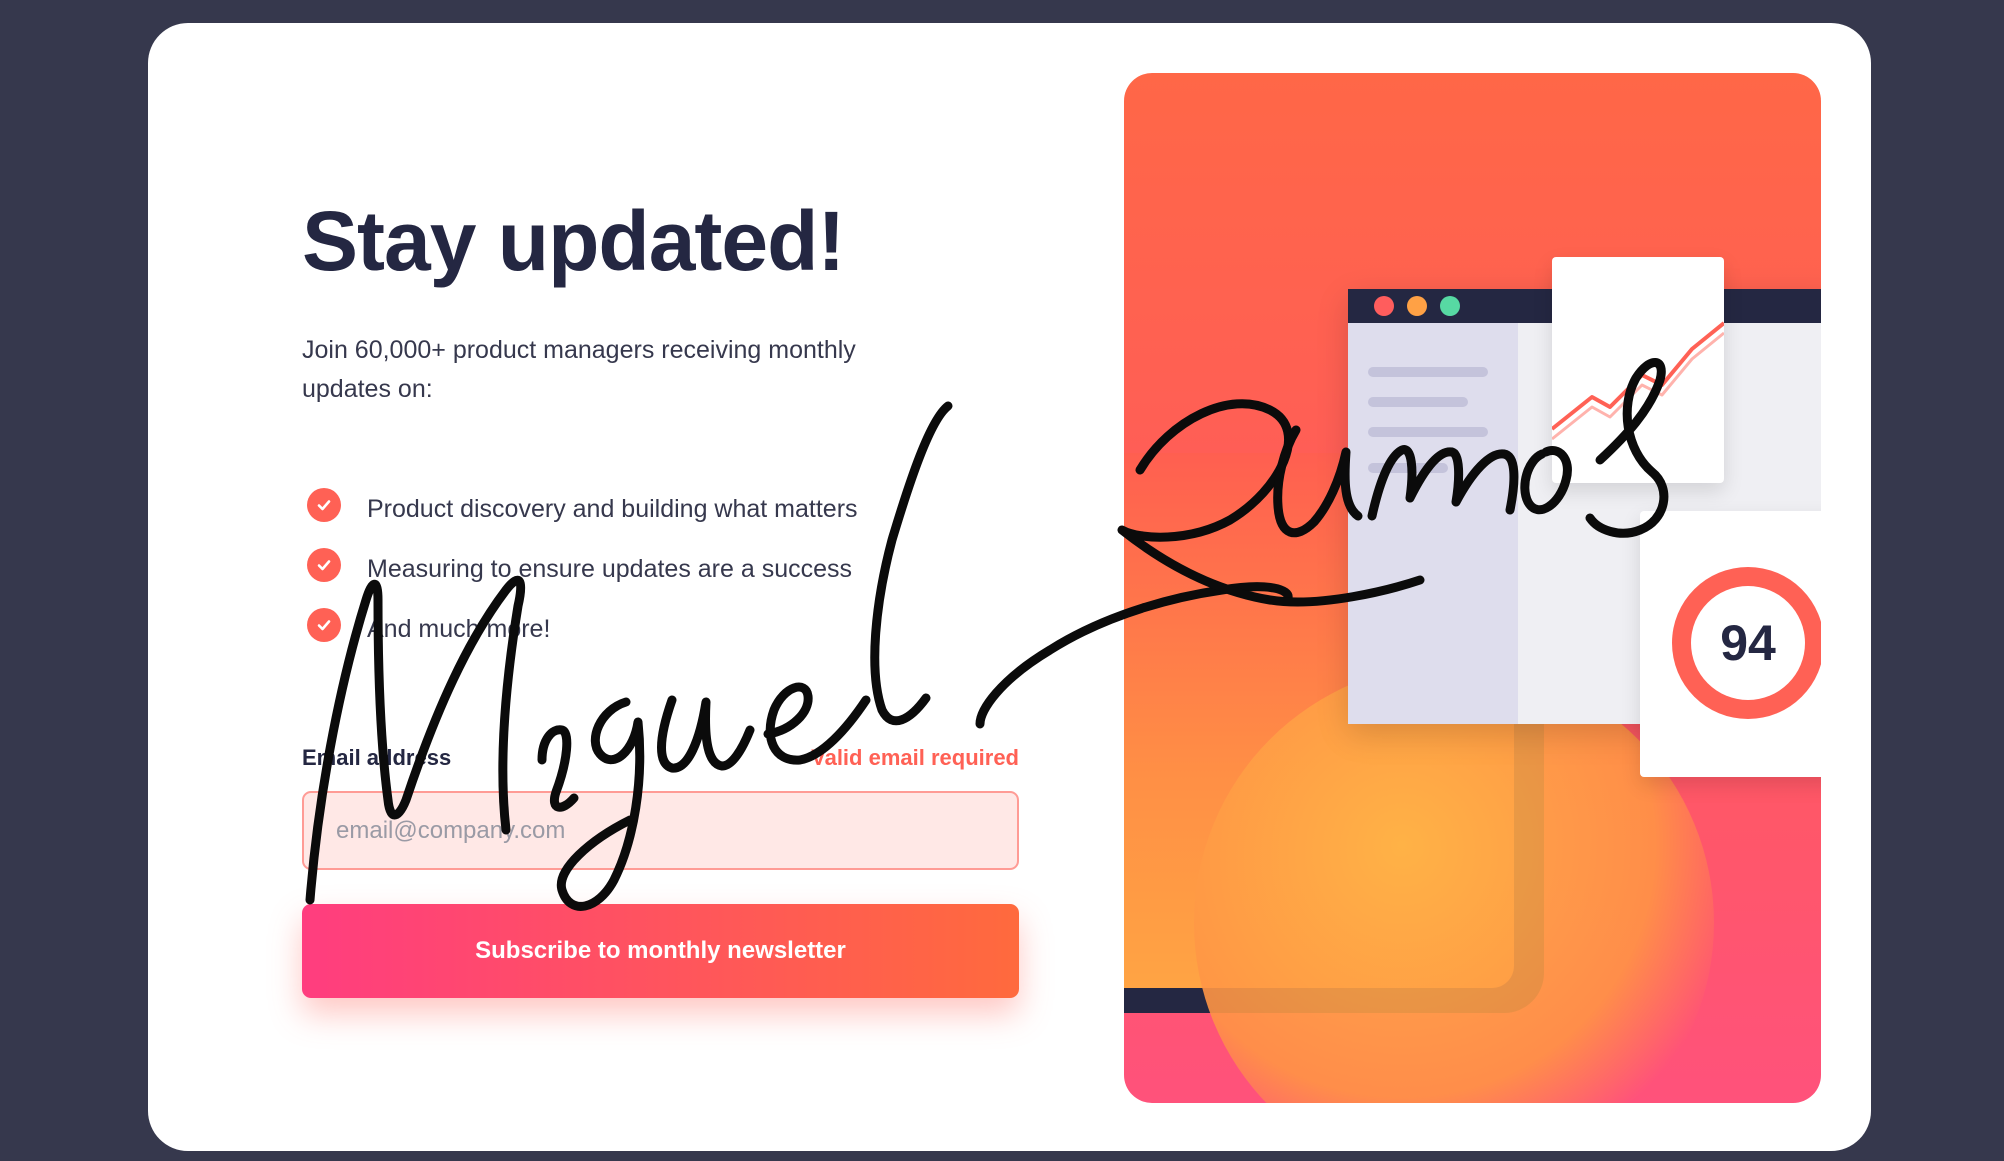 This screenshot has width=2004, height=1161. What do you see at coordinates (660, 830) in the screenshot?
I see `email-field` at bounding box center [660, 830].